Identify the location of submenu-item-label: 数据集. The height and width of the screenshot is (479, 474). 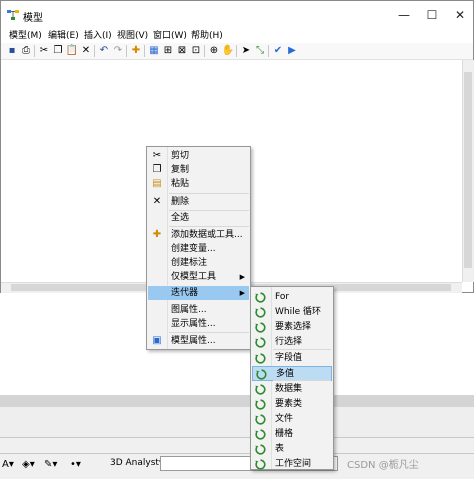
(289, 389).